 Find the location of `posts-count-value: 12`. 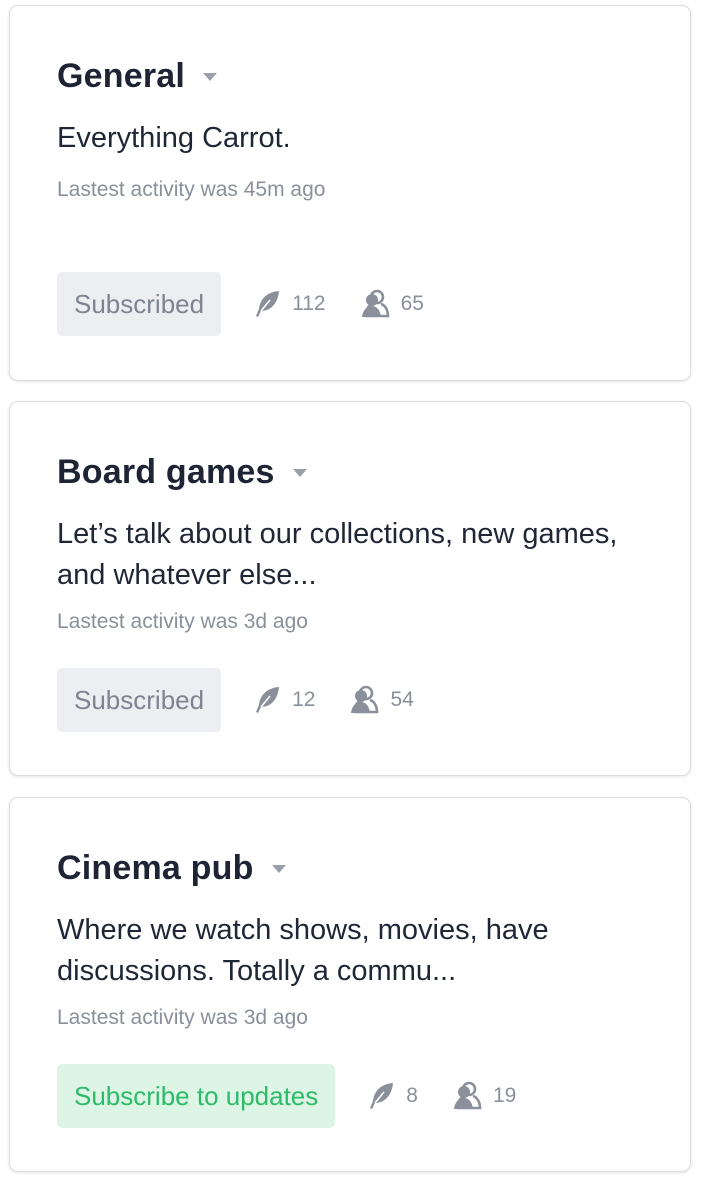

posts-count-value: 12 is located at coordinates (304, 699).